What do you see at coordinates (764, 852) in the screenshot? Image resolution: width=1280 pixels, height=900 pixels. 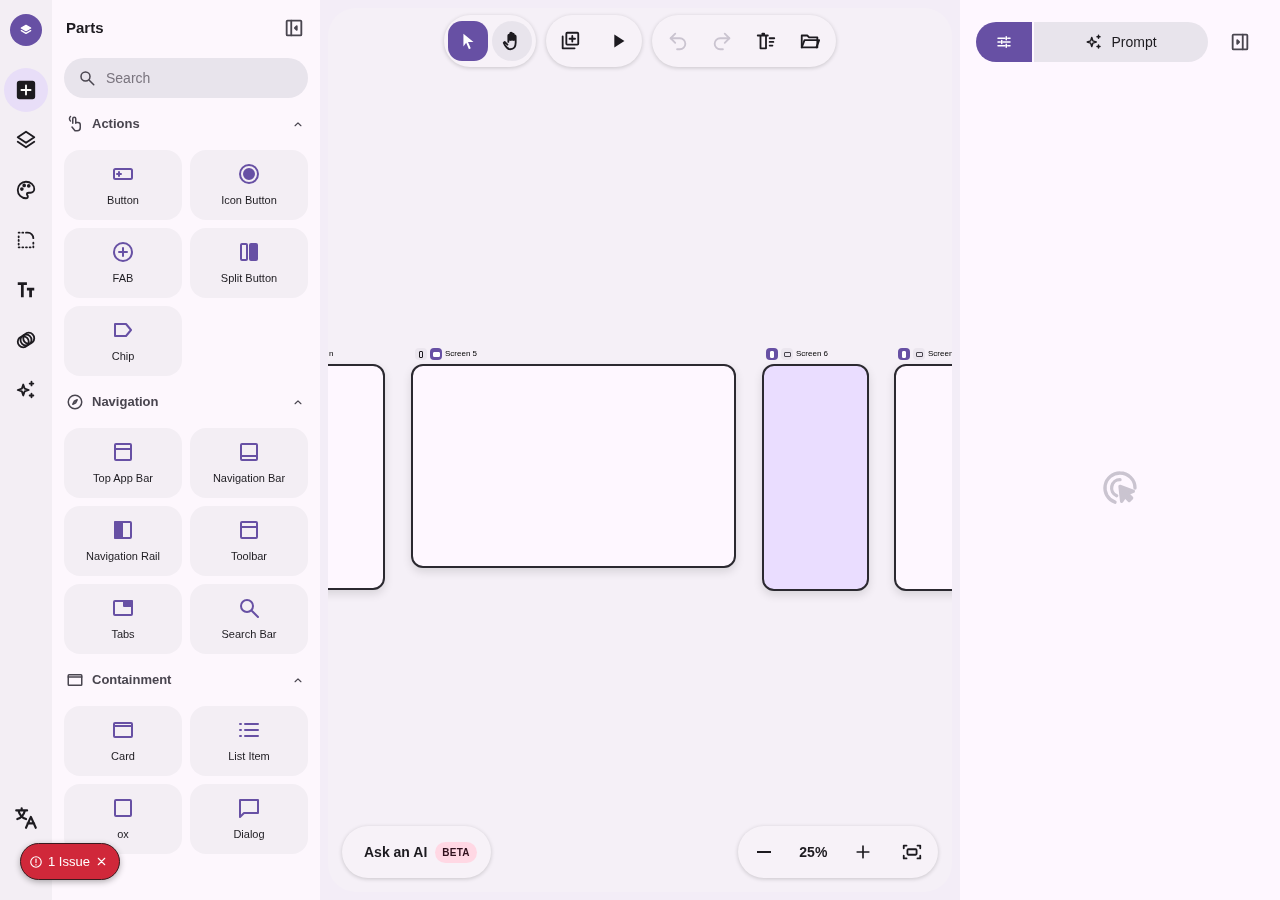 I see `minus-icon` at bounding box center [764, 852].